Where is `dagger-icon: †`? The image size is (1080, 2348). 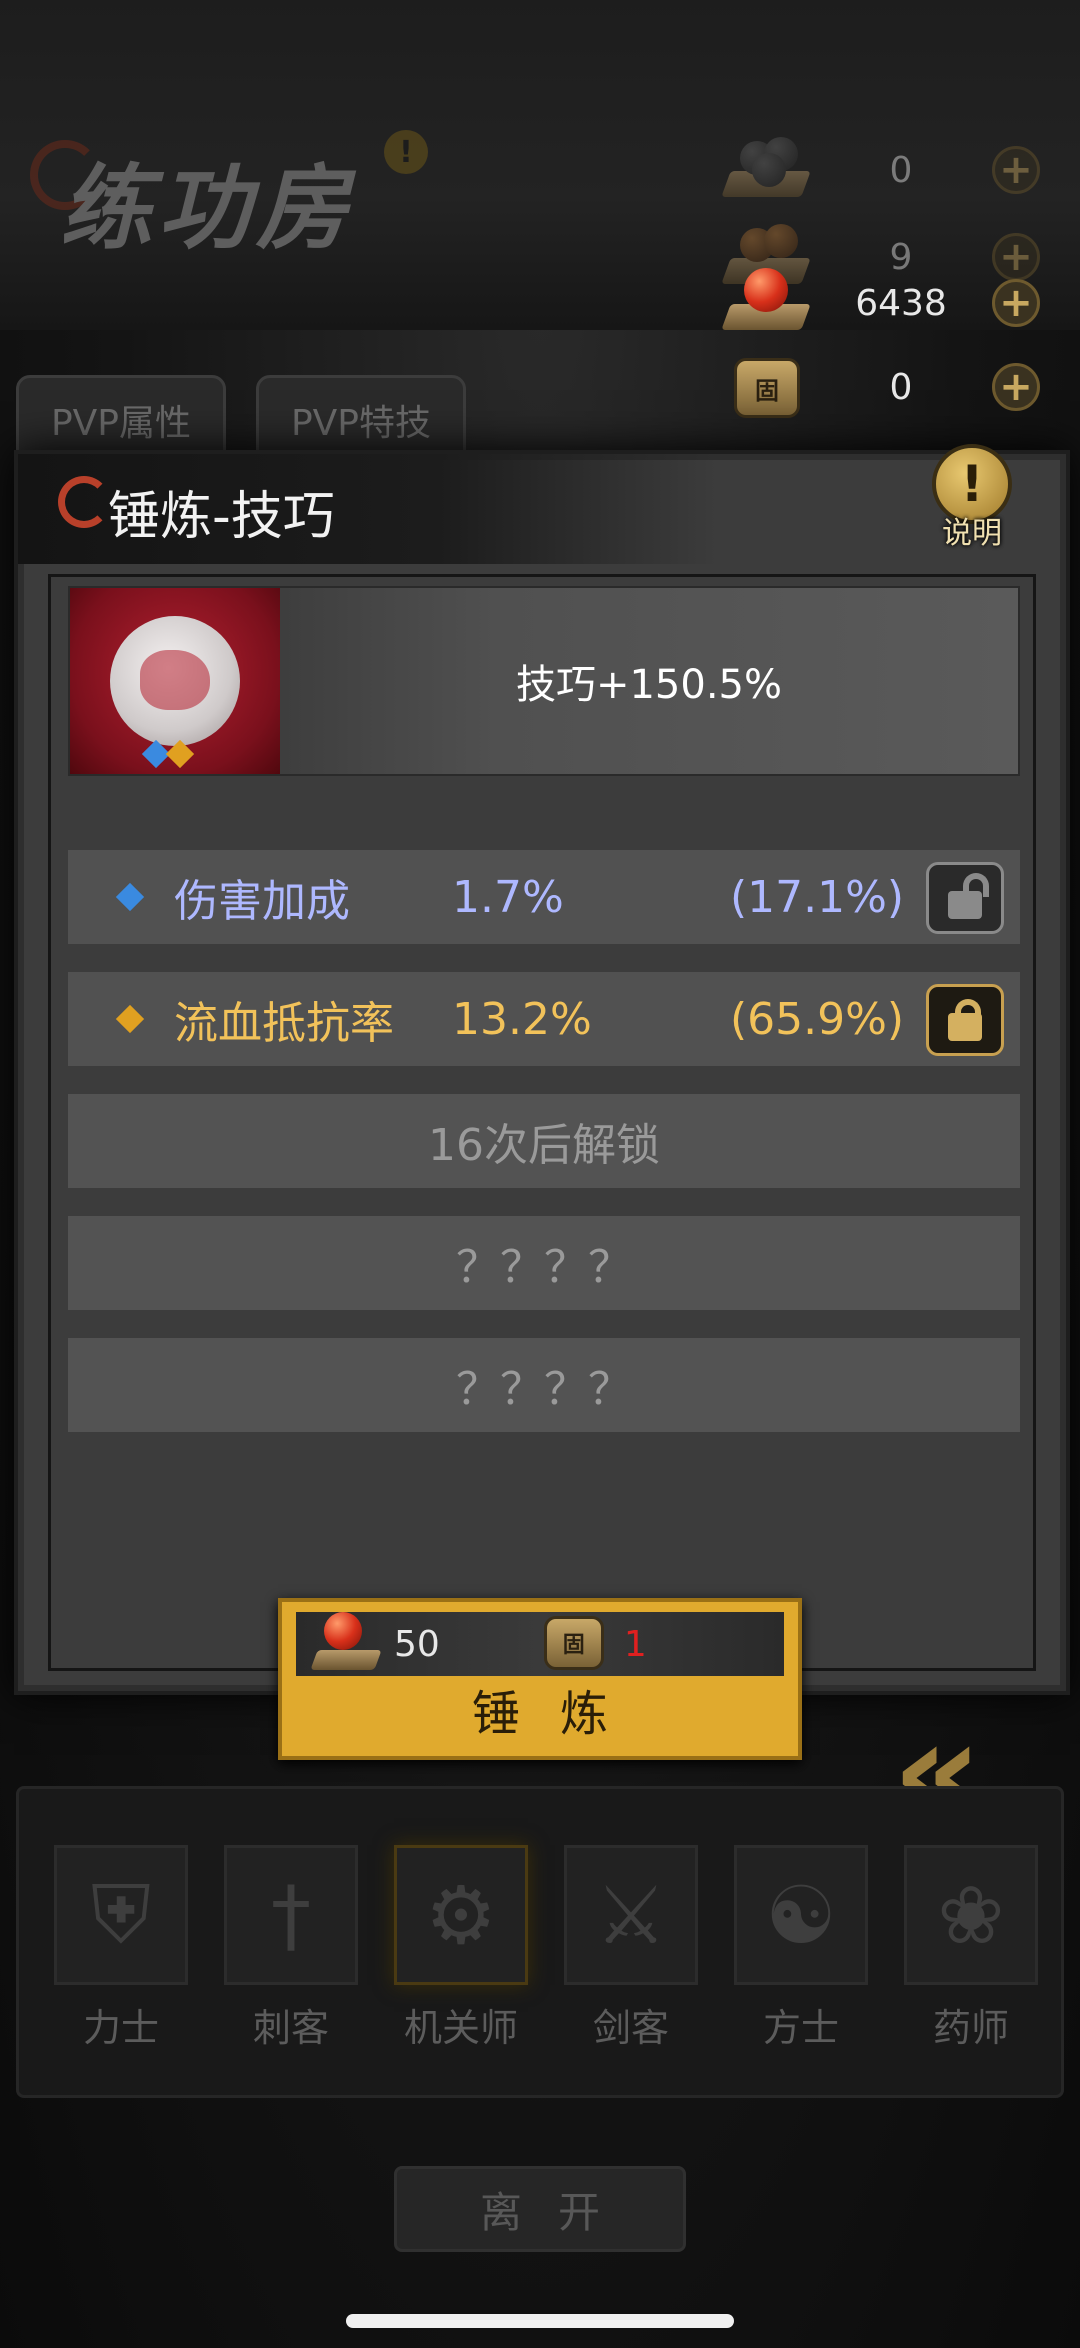 dagger-icon: † is located at coordinates (291, 1915).